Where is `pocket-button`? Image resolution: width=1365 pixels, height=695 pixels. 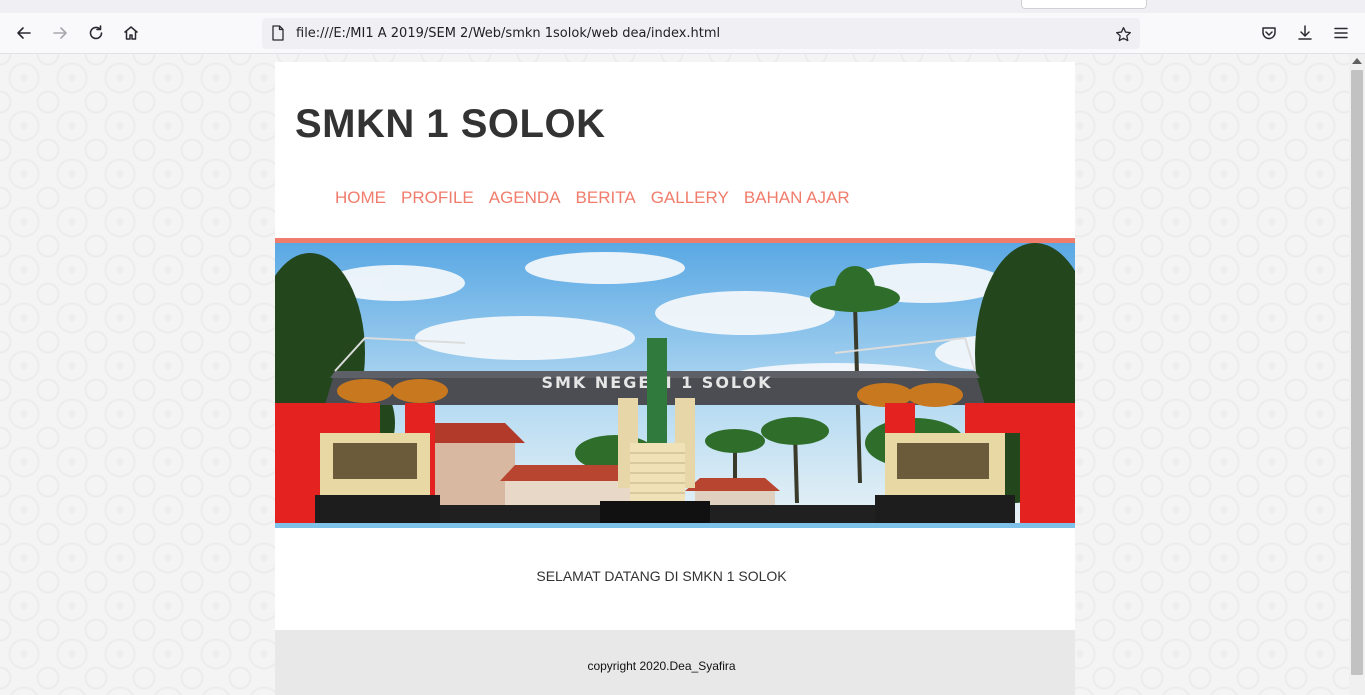
pocket-button is located at coordinates (1269, 33).